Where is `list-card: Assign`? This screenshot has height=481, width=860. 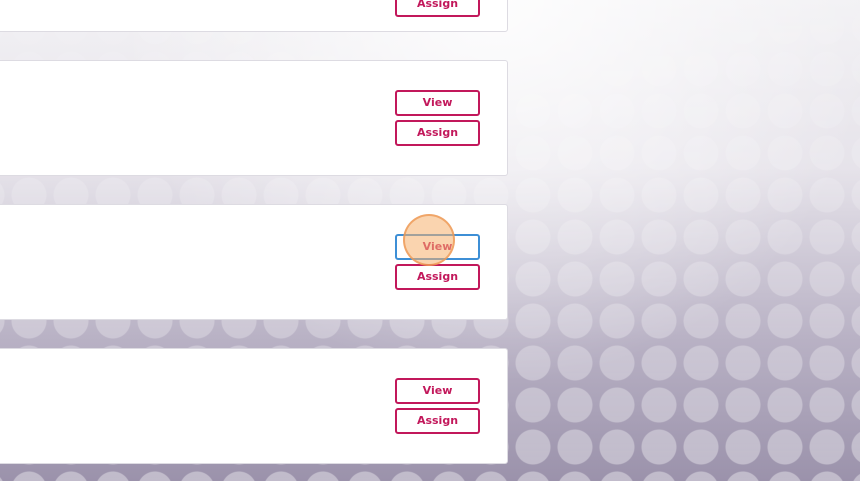
list-card: Assign is located at coordinates (254, 16).